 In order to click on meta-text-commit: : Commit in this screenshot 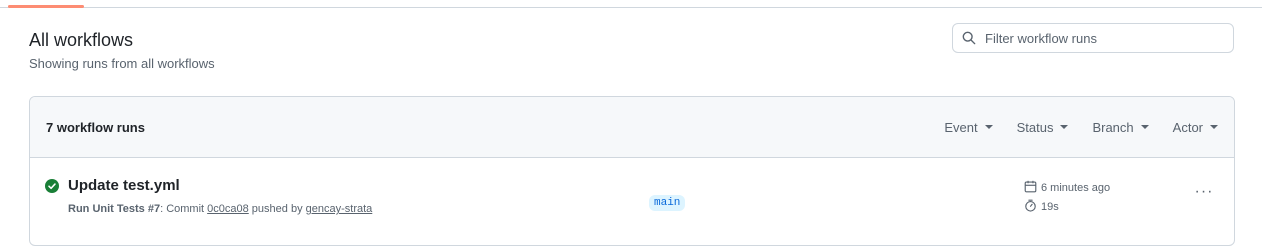, I will do `click(184, 209)`.